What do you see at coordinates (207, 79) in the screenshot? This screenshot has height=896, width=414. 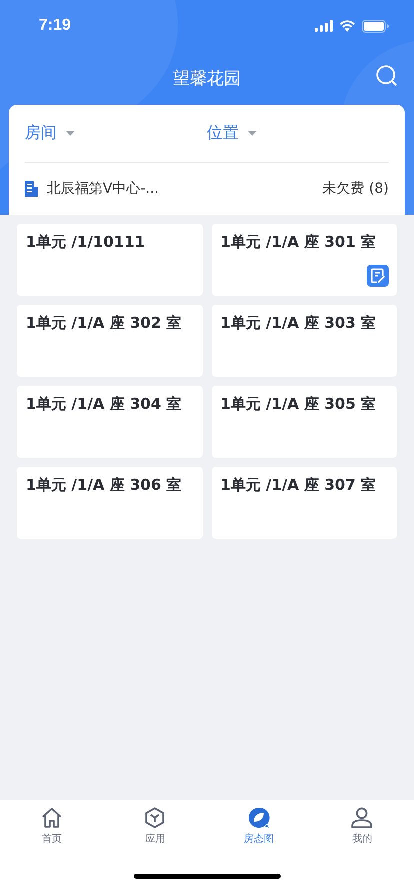 I see `page-title: 望馨花园` at bounding box center [207, 79].